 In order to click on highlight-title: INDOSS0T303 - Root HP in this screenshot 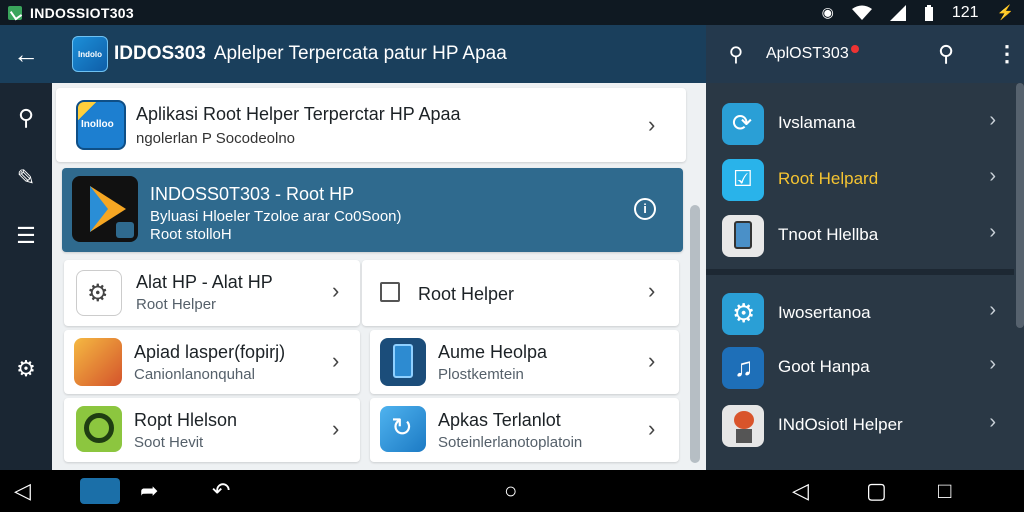, I will do `click(252, 194)`.